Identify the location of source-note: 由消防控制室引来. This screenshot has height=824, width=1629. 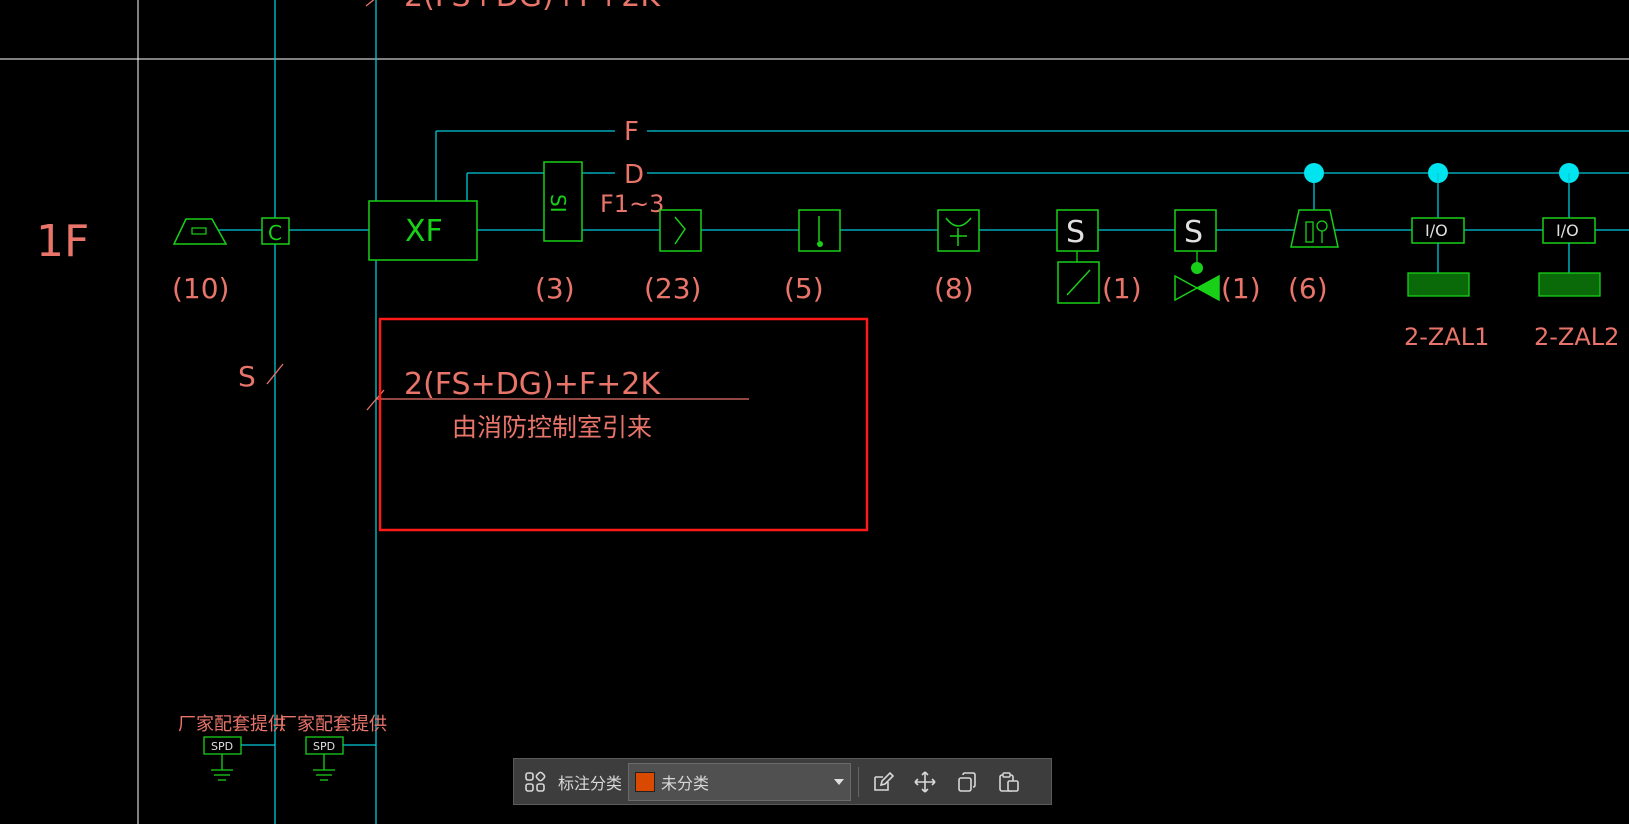
(552, 427).